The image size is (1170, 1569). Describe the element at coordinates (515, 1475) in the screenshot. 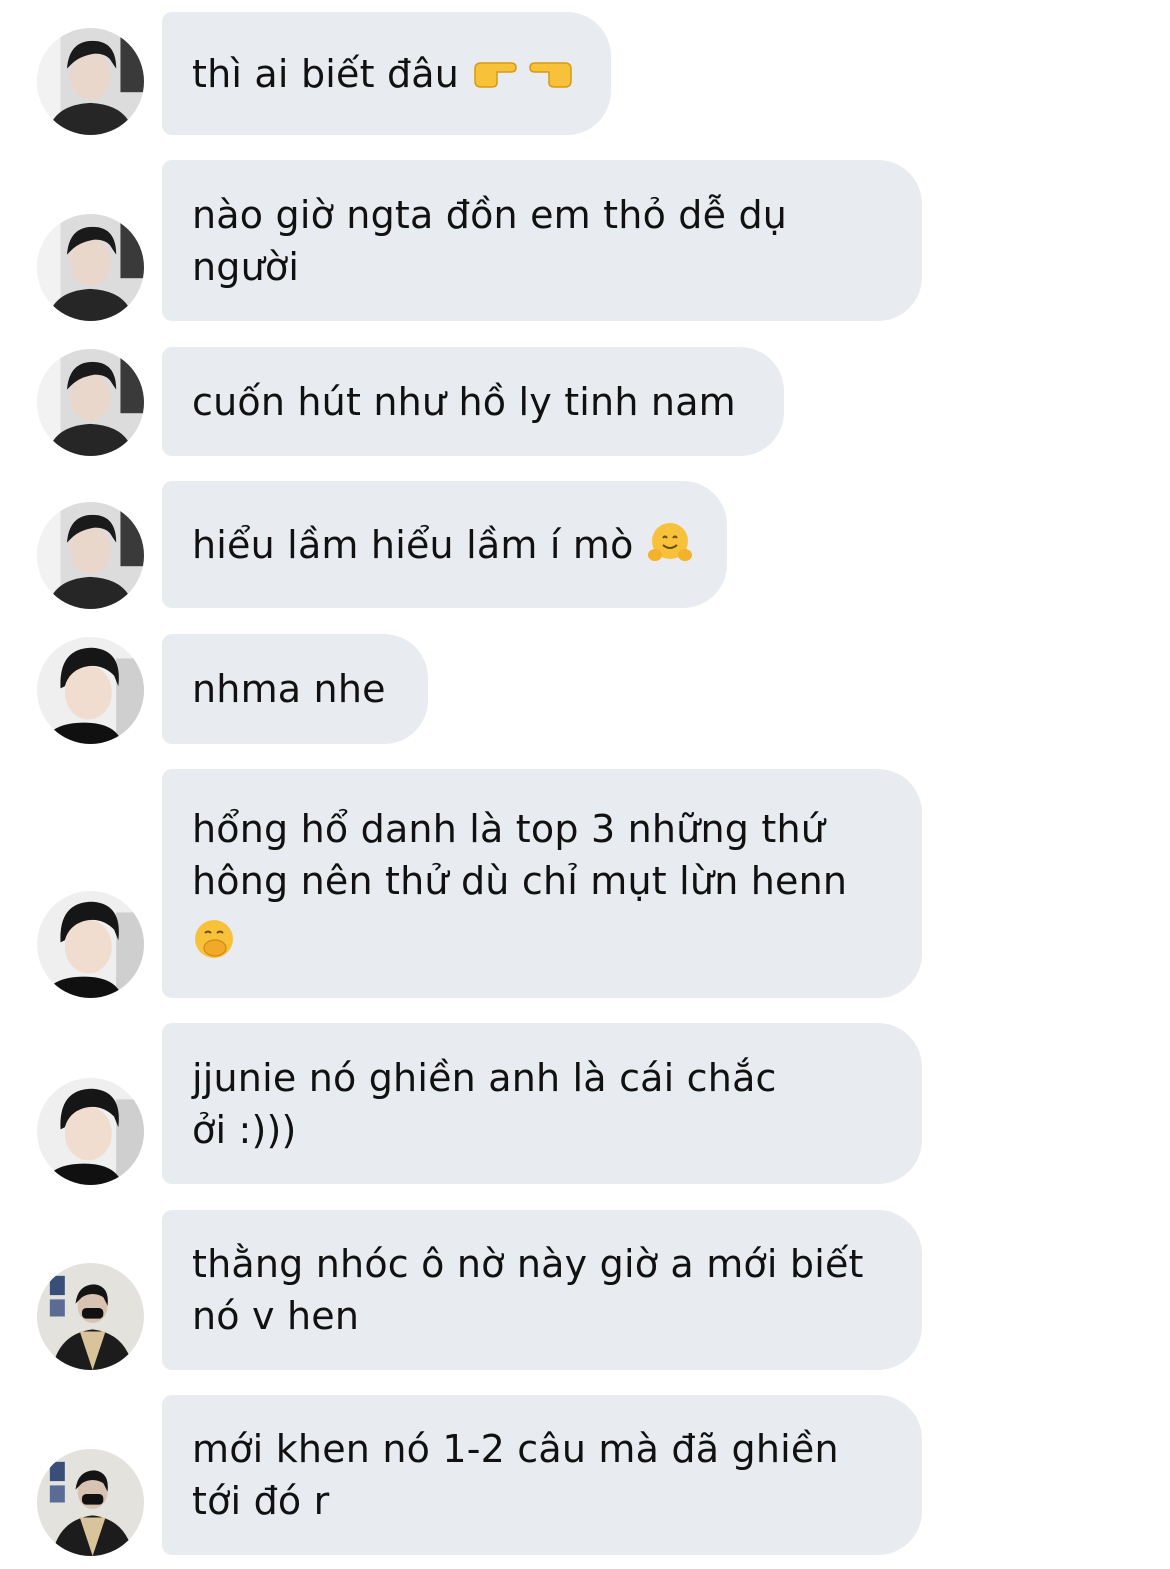

I see `message-text: mới khen nó 1-2 câu mà đã ghiền tới đó r` at that location.